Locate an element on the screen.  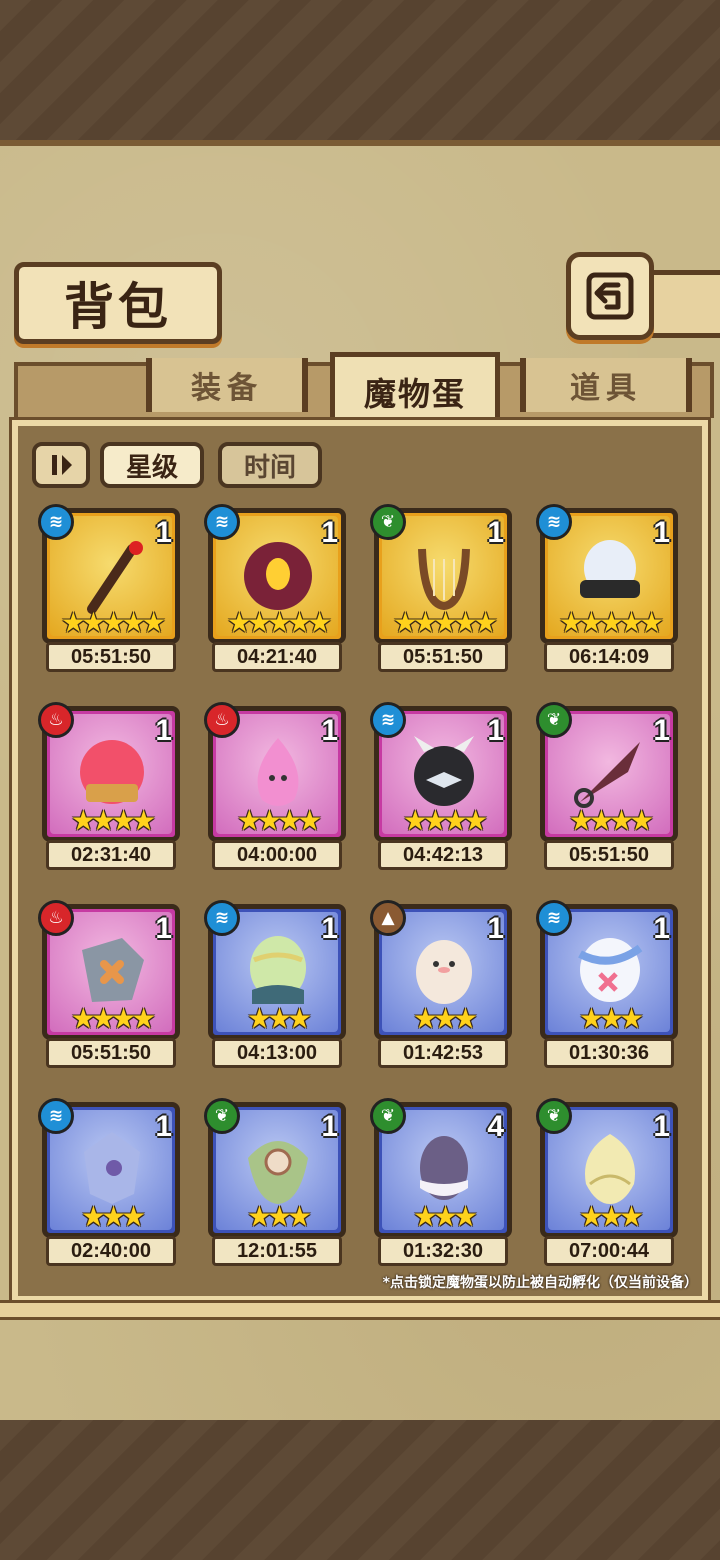
top-map-band is located at coordinates (360, 70).